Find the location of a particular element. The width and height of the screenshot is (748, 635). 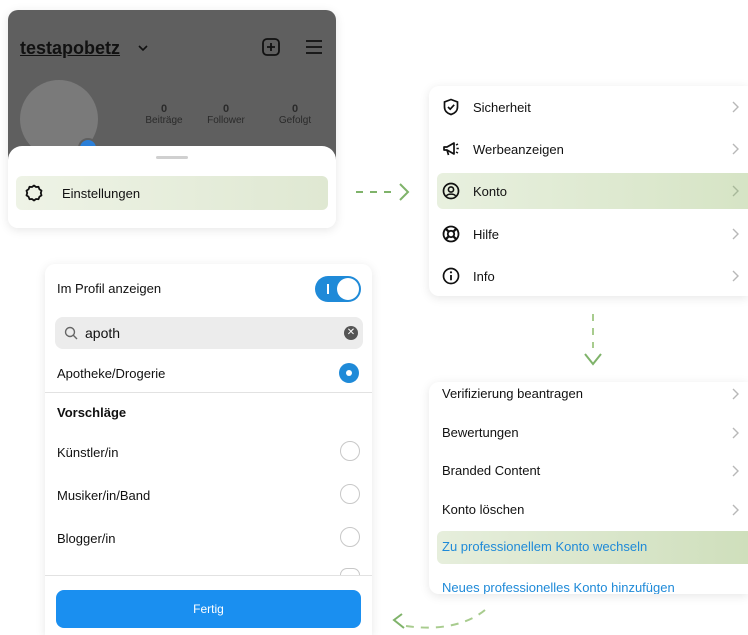

account-item-verification: Verifizierung beantragen is located at coordinates (588, 396).